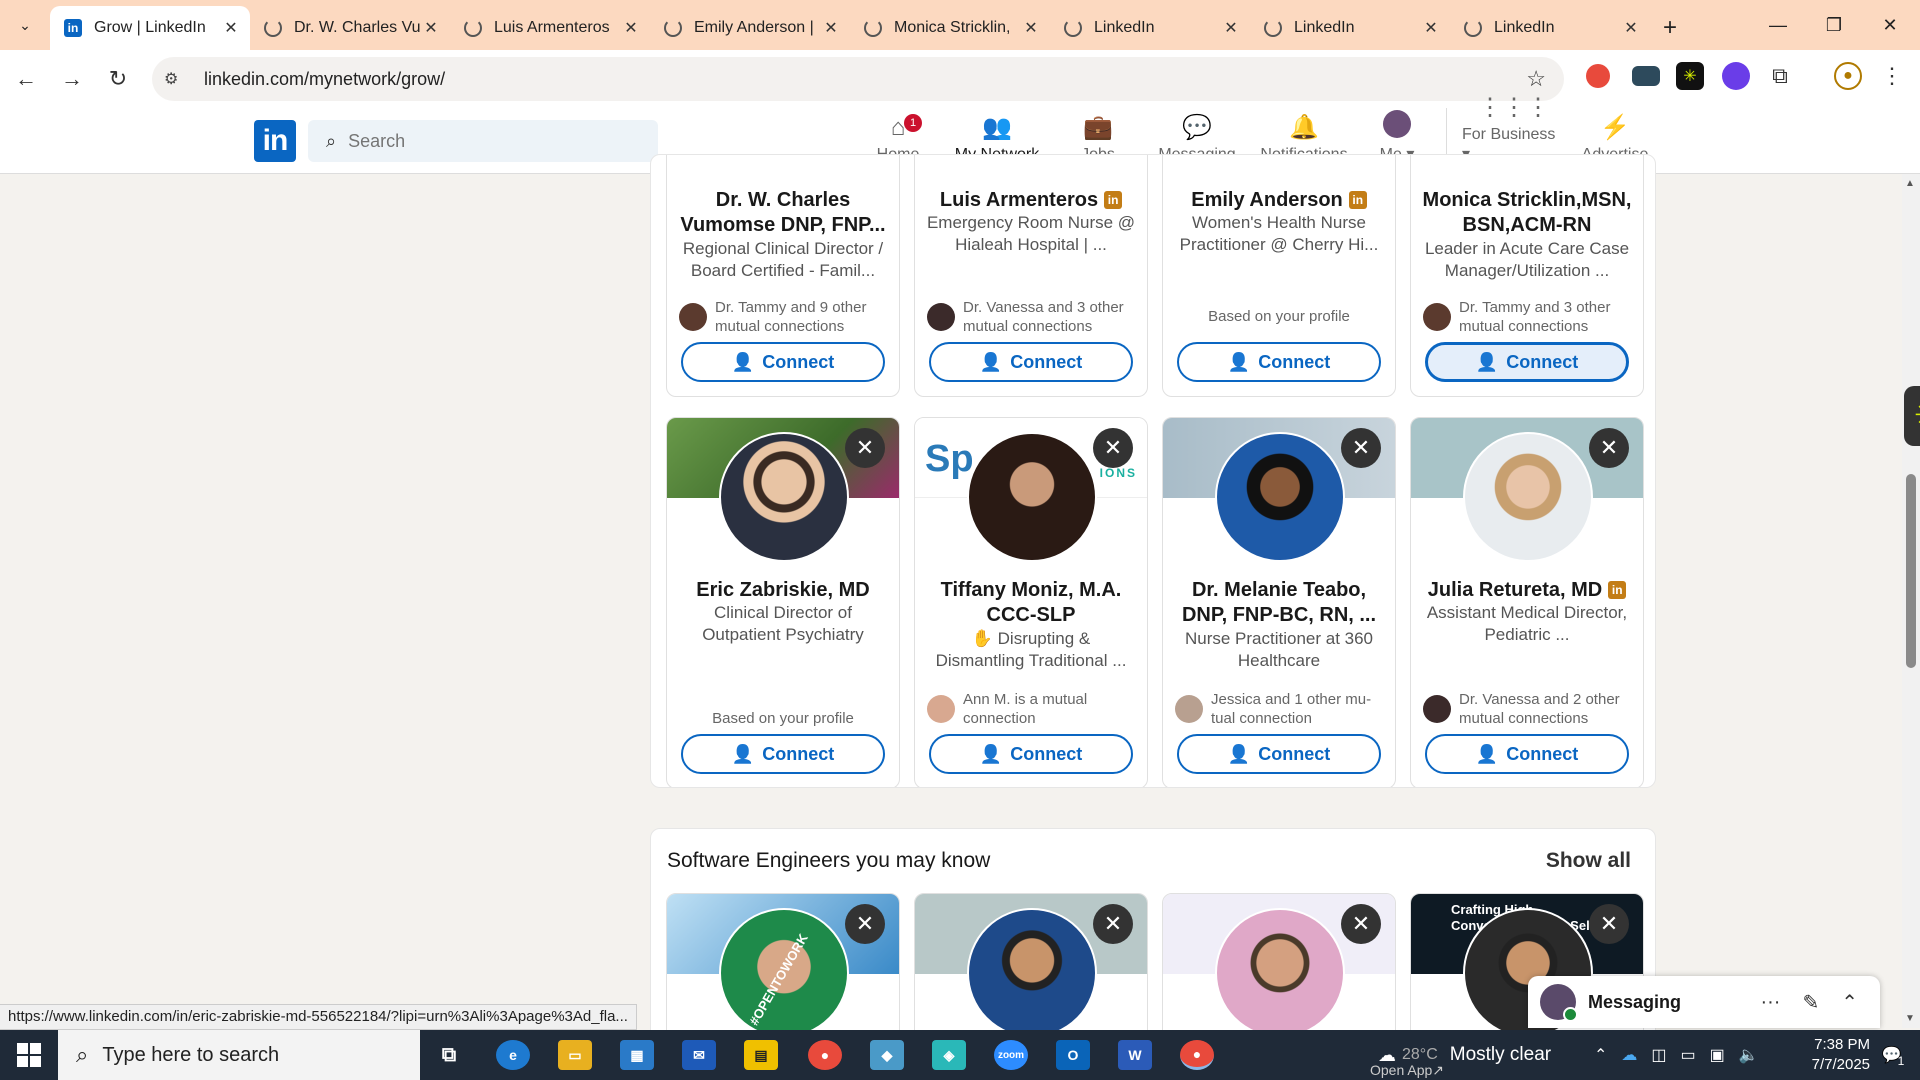  Describe the element at coordinates (1688, 1055) in the screenshot. I see `battery-icon: ▭` at that location.